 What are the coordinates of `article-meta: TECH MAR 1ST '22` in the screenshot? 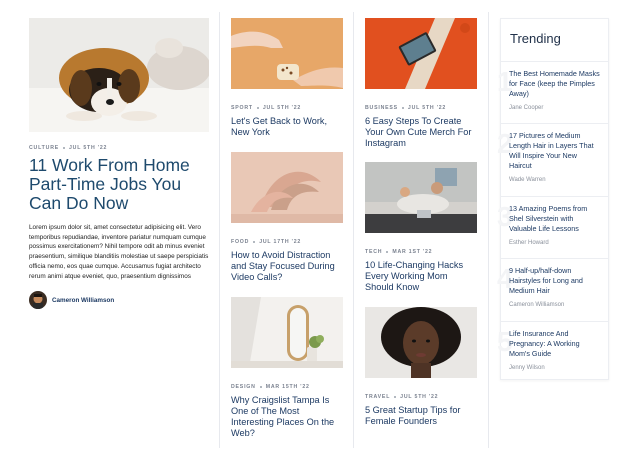 It's located at (421, 252).